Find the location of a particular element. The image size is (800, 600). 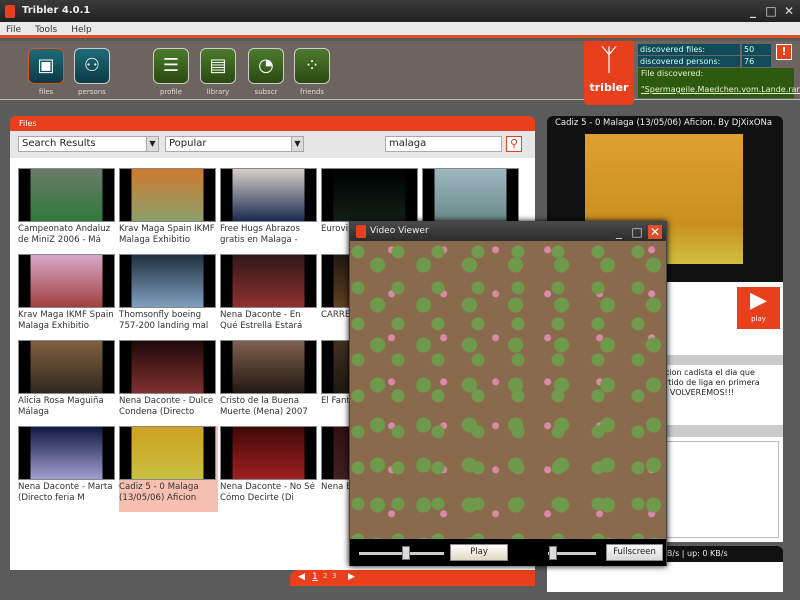

description-line: o... VOLVEREMOS!!! is located at coordinates (695, 392).